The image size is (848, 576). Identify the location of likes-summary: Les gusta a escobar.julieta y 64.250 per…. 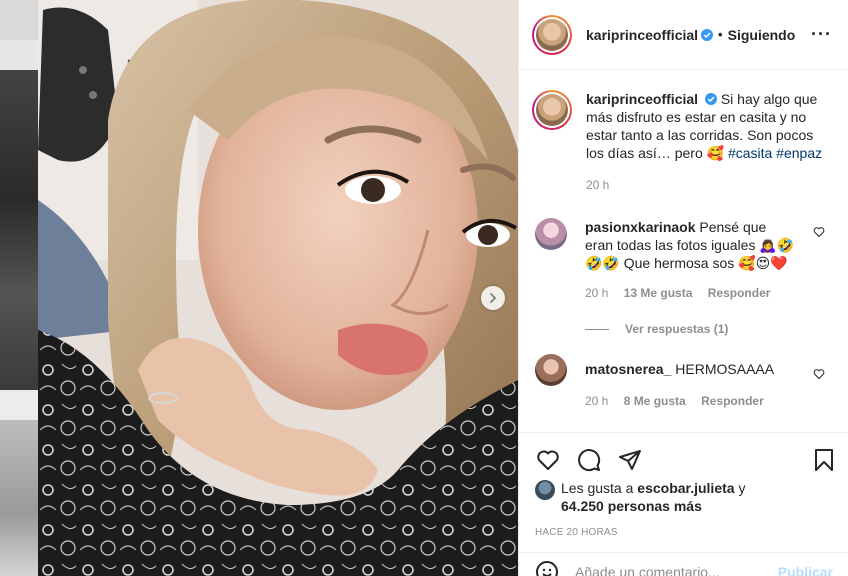
(683, 497).